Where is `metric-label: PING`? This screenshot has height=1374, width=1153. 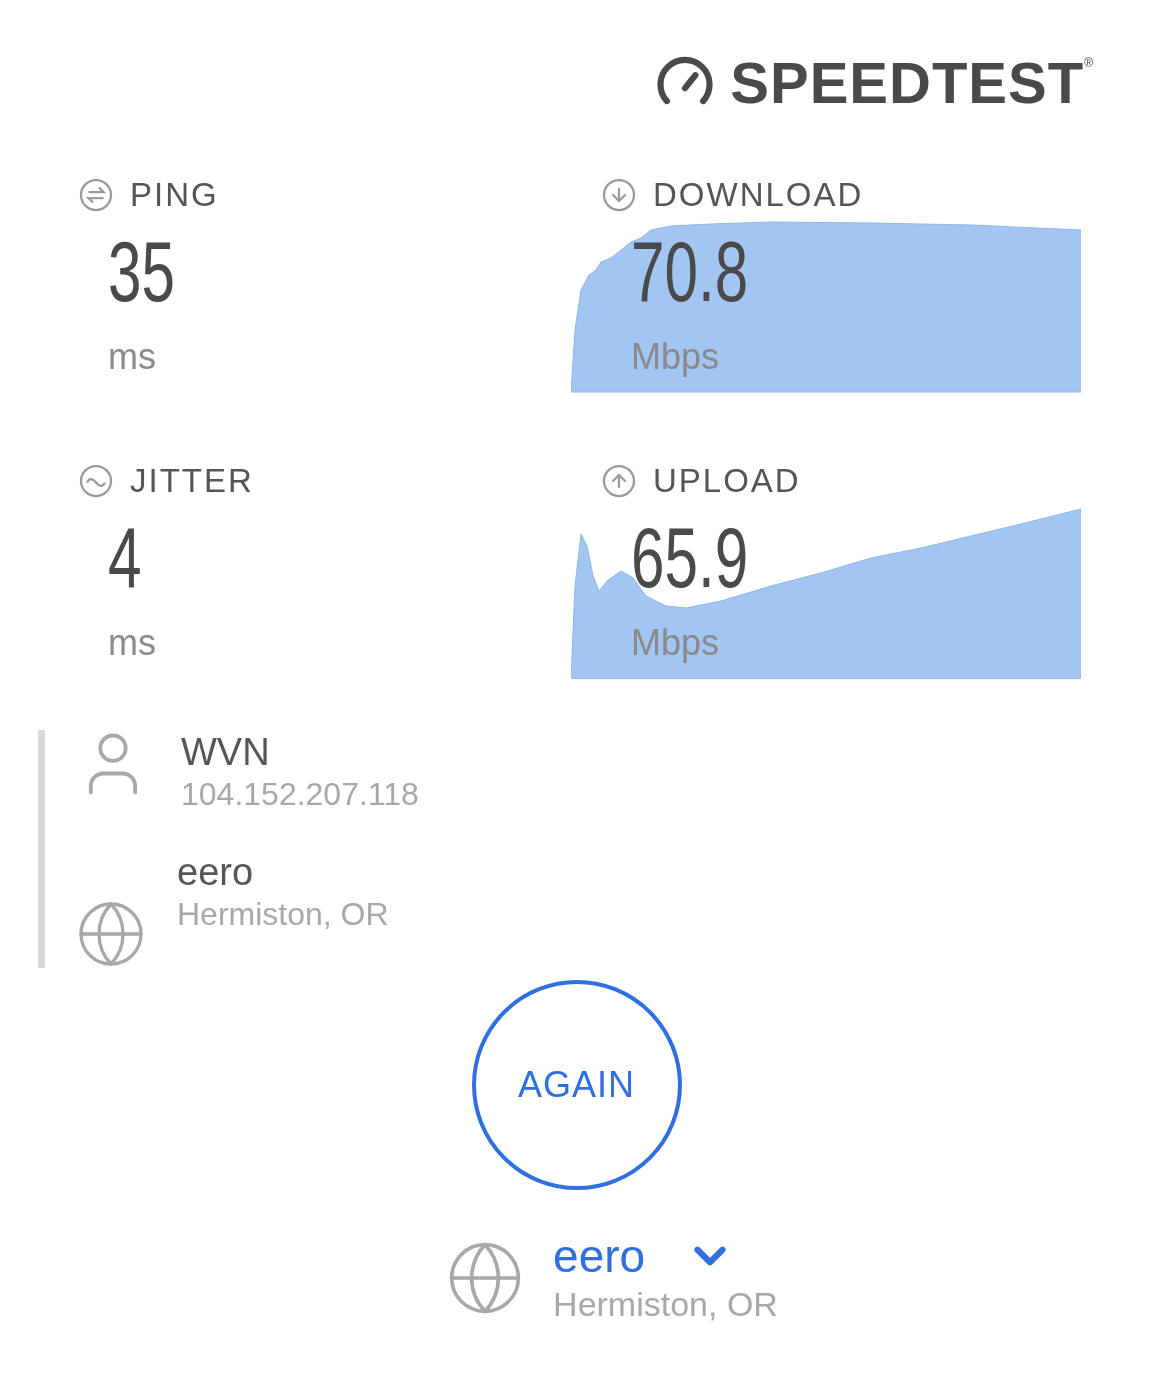
metric-label: PING is located at coordinates (174, 195).